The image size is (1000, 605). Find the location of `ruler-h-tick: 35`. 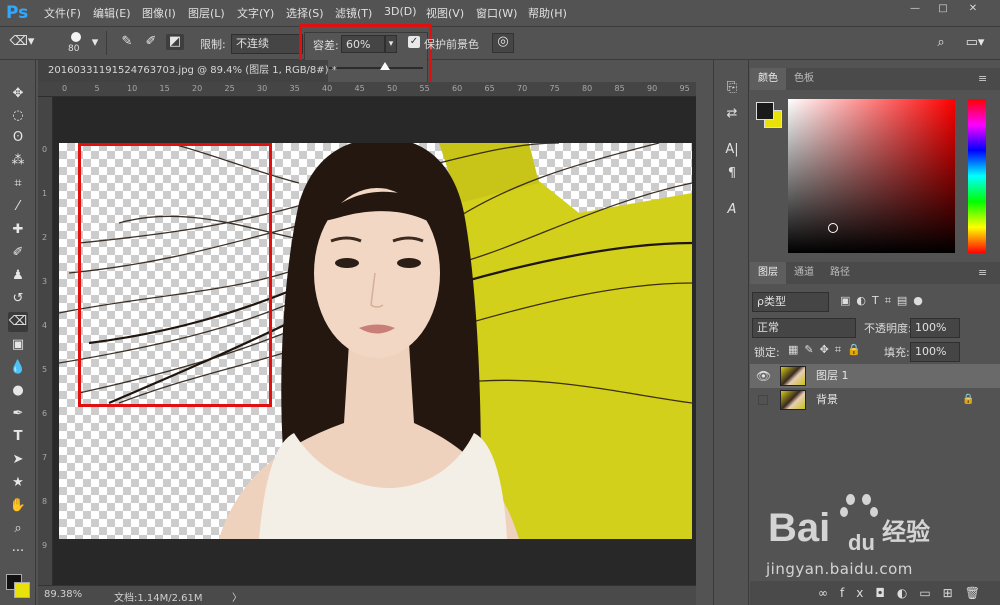

ruler-h-tick: 35 is located at coordinates (294, 88).